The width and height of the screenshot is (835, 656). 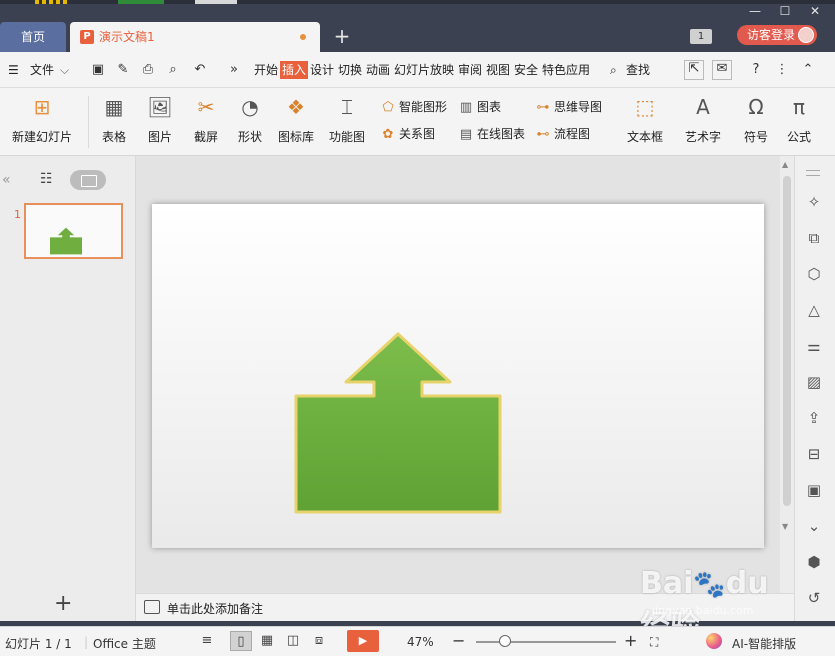 What do you see at coordinates (88, 180) in the screenshot?
I see `thumbnail-view-toggle` at bounding box center [88, 180].